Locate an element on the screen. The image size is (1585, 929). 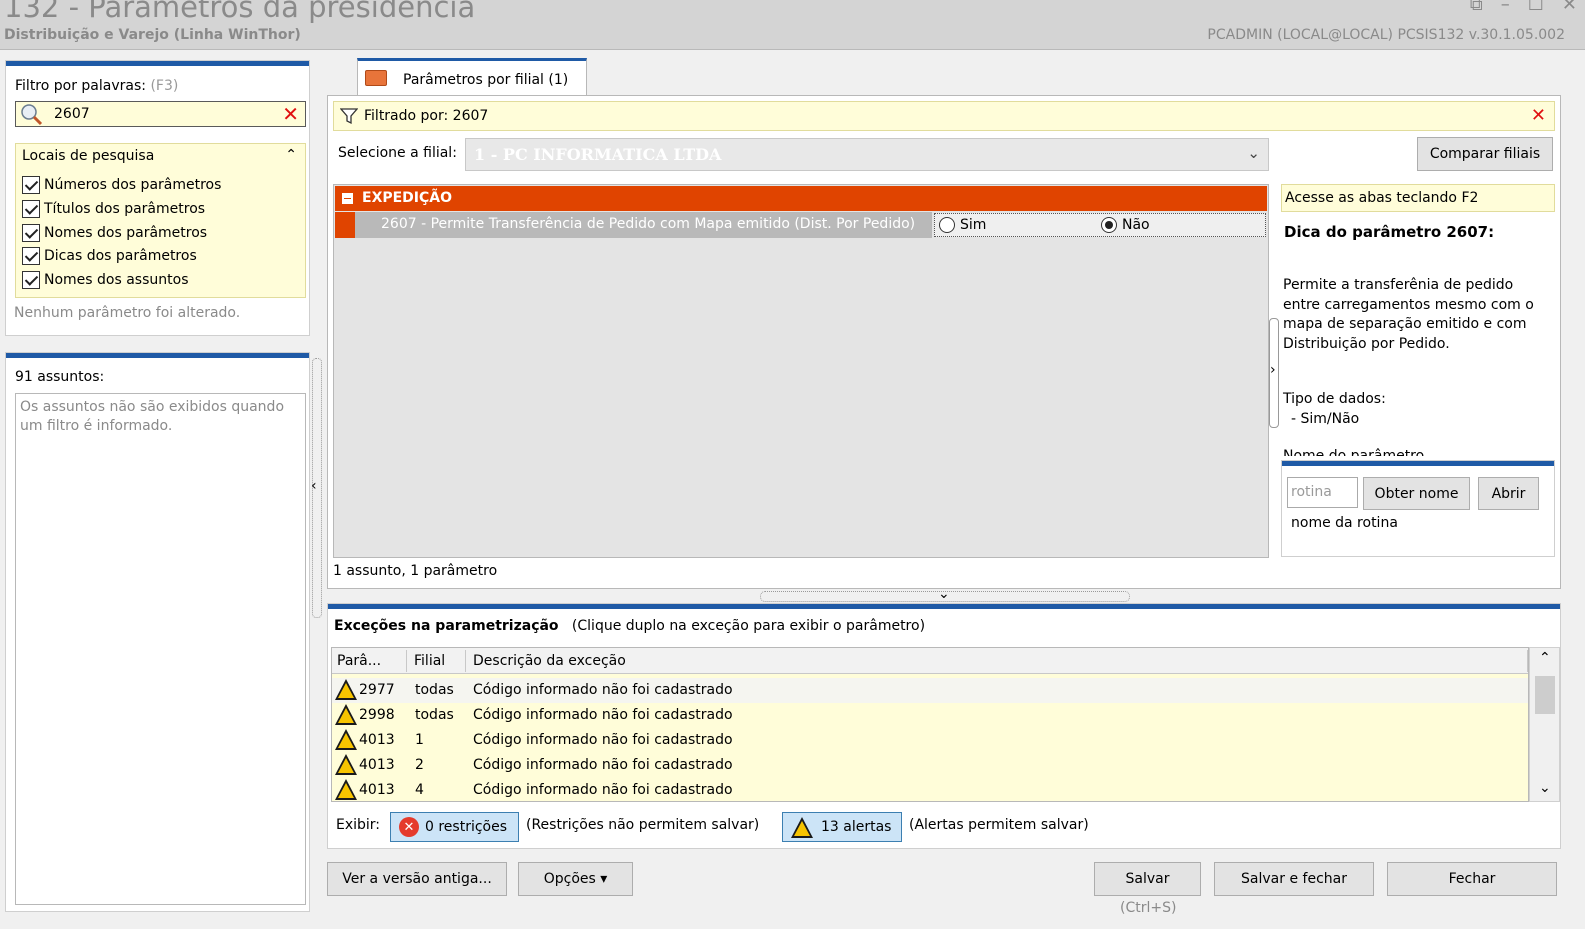
filter-input: 2607 ✕ is located at coordinates (160, 114).